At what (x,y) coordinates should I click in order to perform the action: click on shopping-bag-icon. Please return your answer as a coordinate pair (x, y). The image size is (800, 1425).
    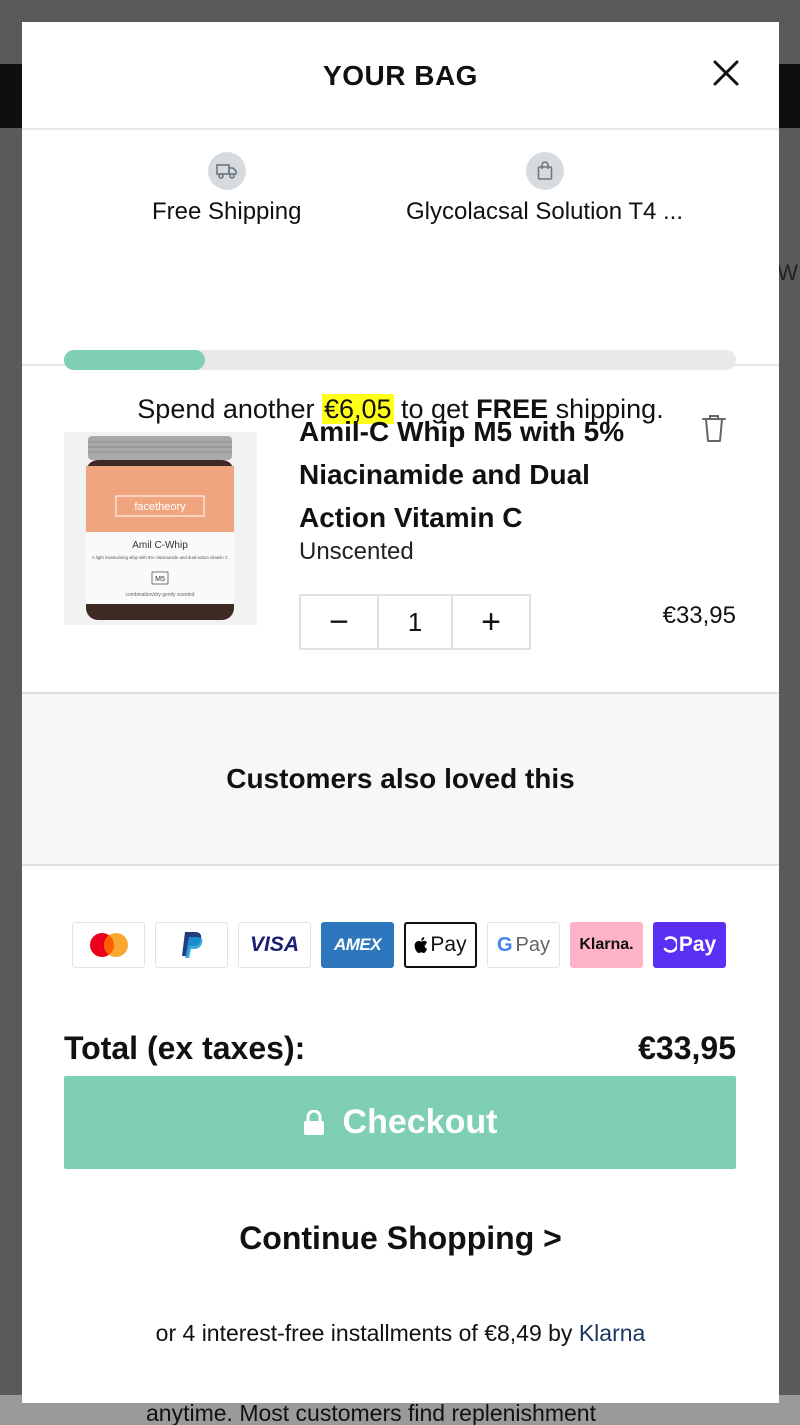
    Looking at the image, I should click on (544, 171).